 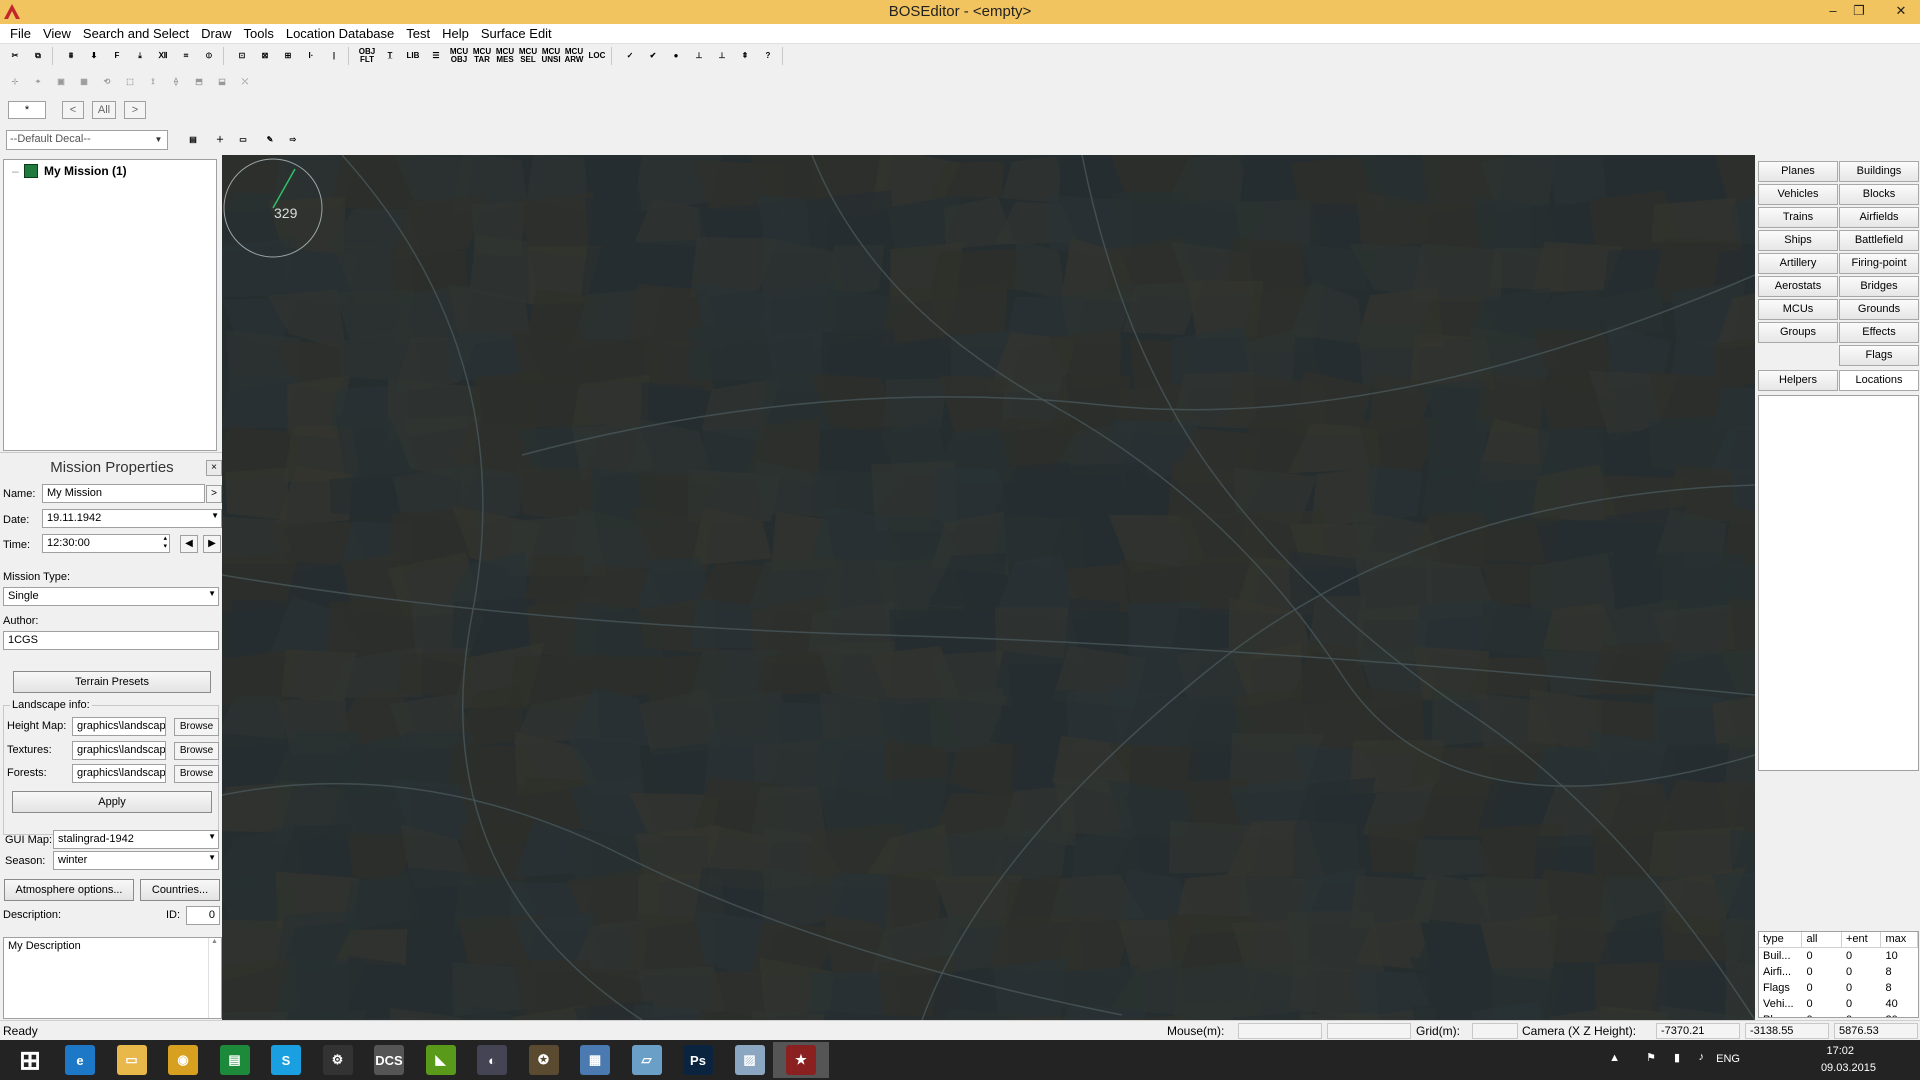 What do you see at coordinates (1838, 583) in the screenshot?
I see `object-list` at bounding box center [1838, 583].